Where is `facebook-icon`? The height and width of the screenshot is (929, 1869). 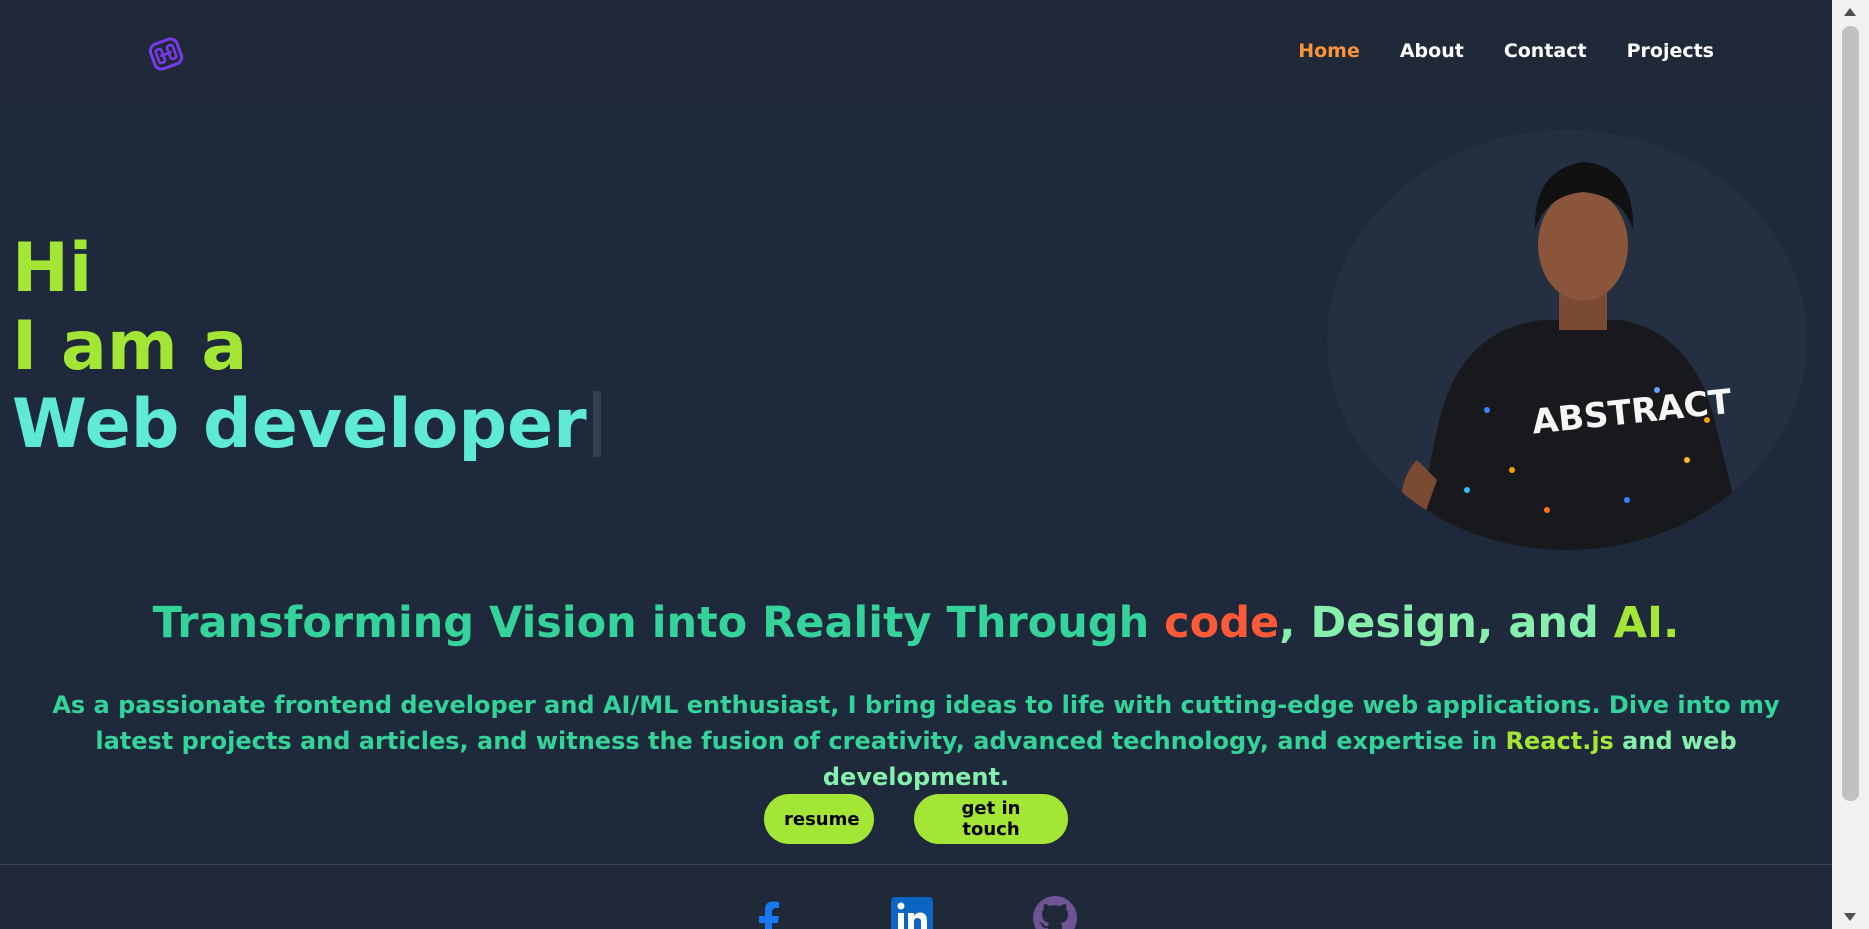 facebook-icon is located at coordinates (769, 912).